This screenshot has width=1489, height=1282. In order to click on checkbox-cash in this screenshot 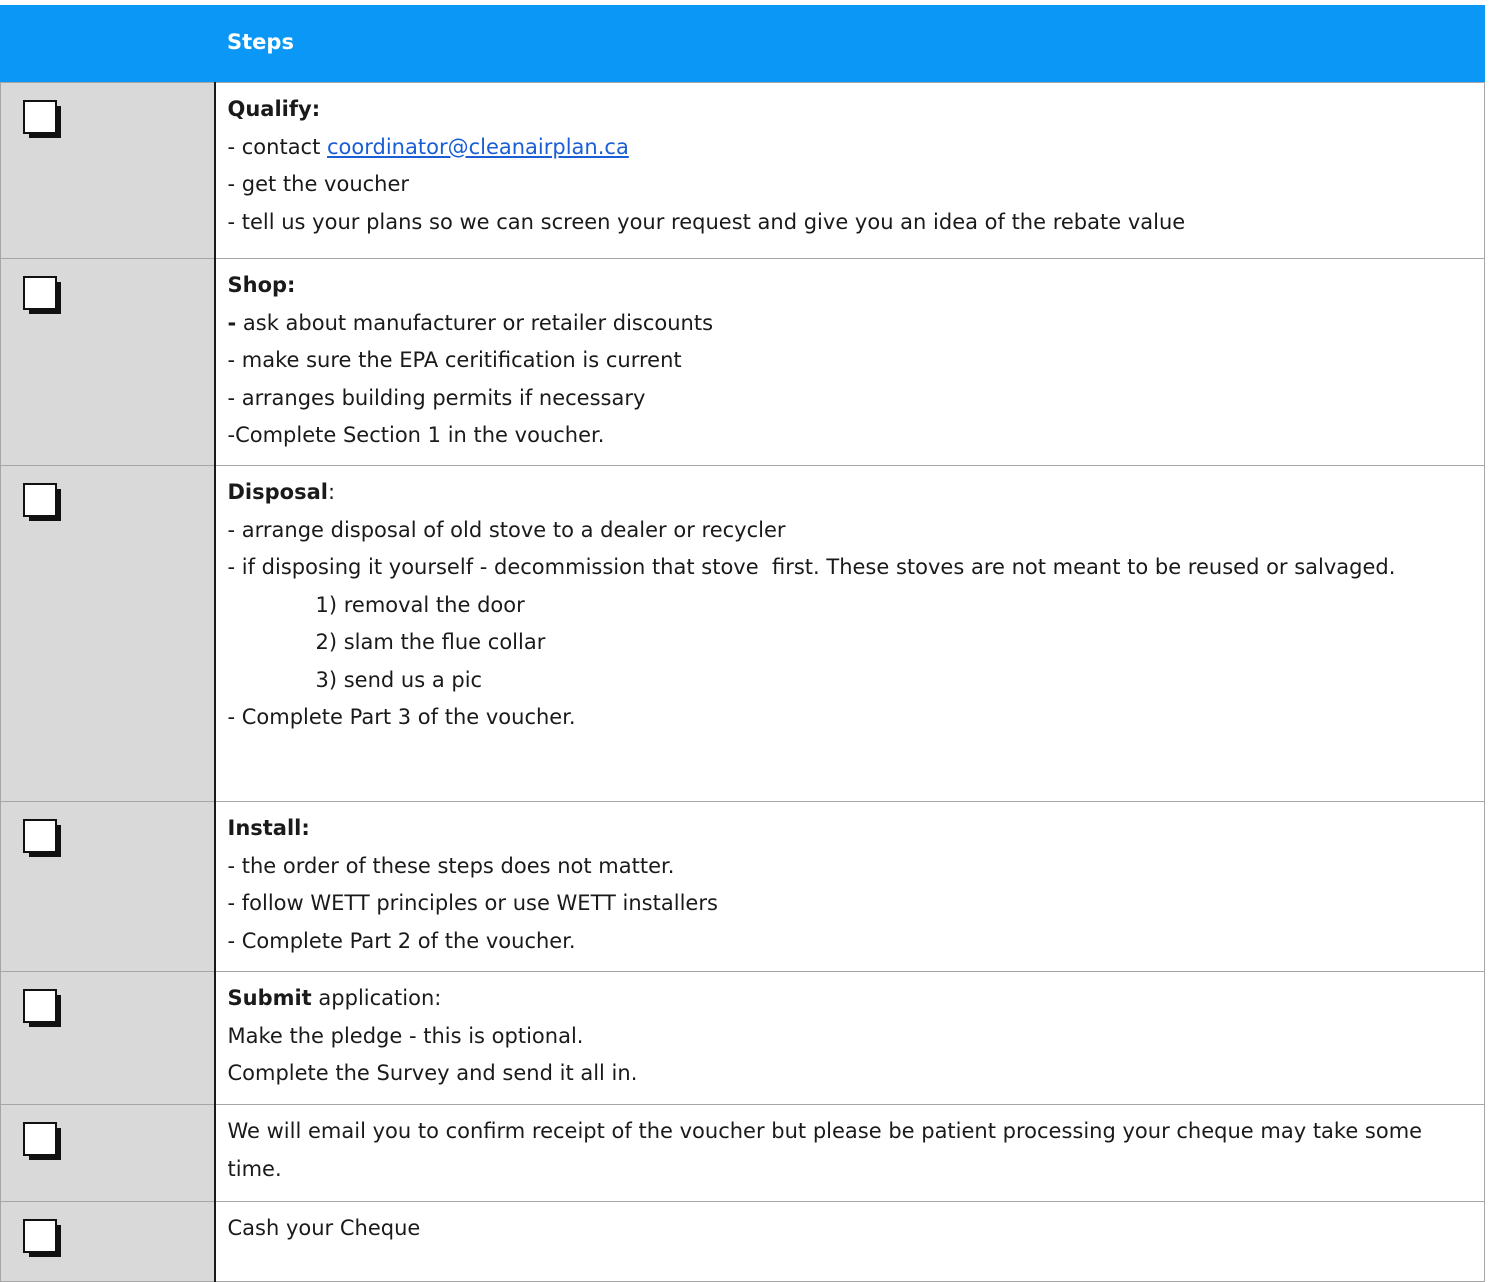, I will do `click(44, 1240)`.